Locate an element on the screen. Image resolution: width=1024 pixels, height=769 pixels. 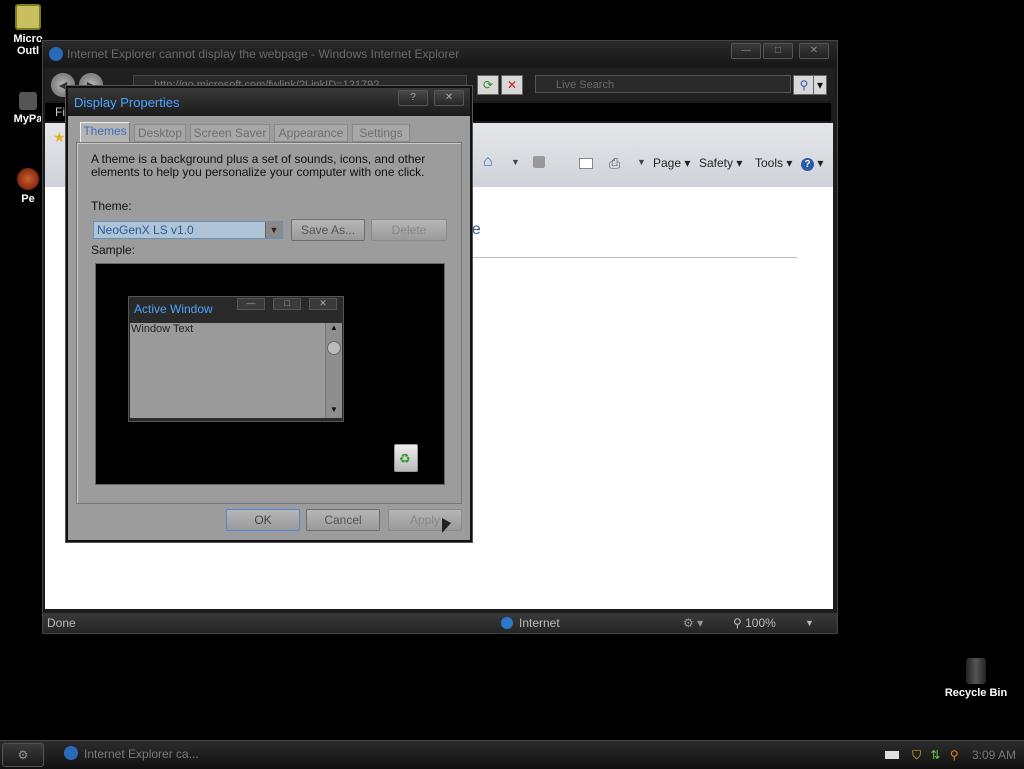
tab-label: Screen Saver is located at coordinates (230, 133).